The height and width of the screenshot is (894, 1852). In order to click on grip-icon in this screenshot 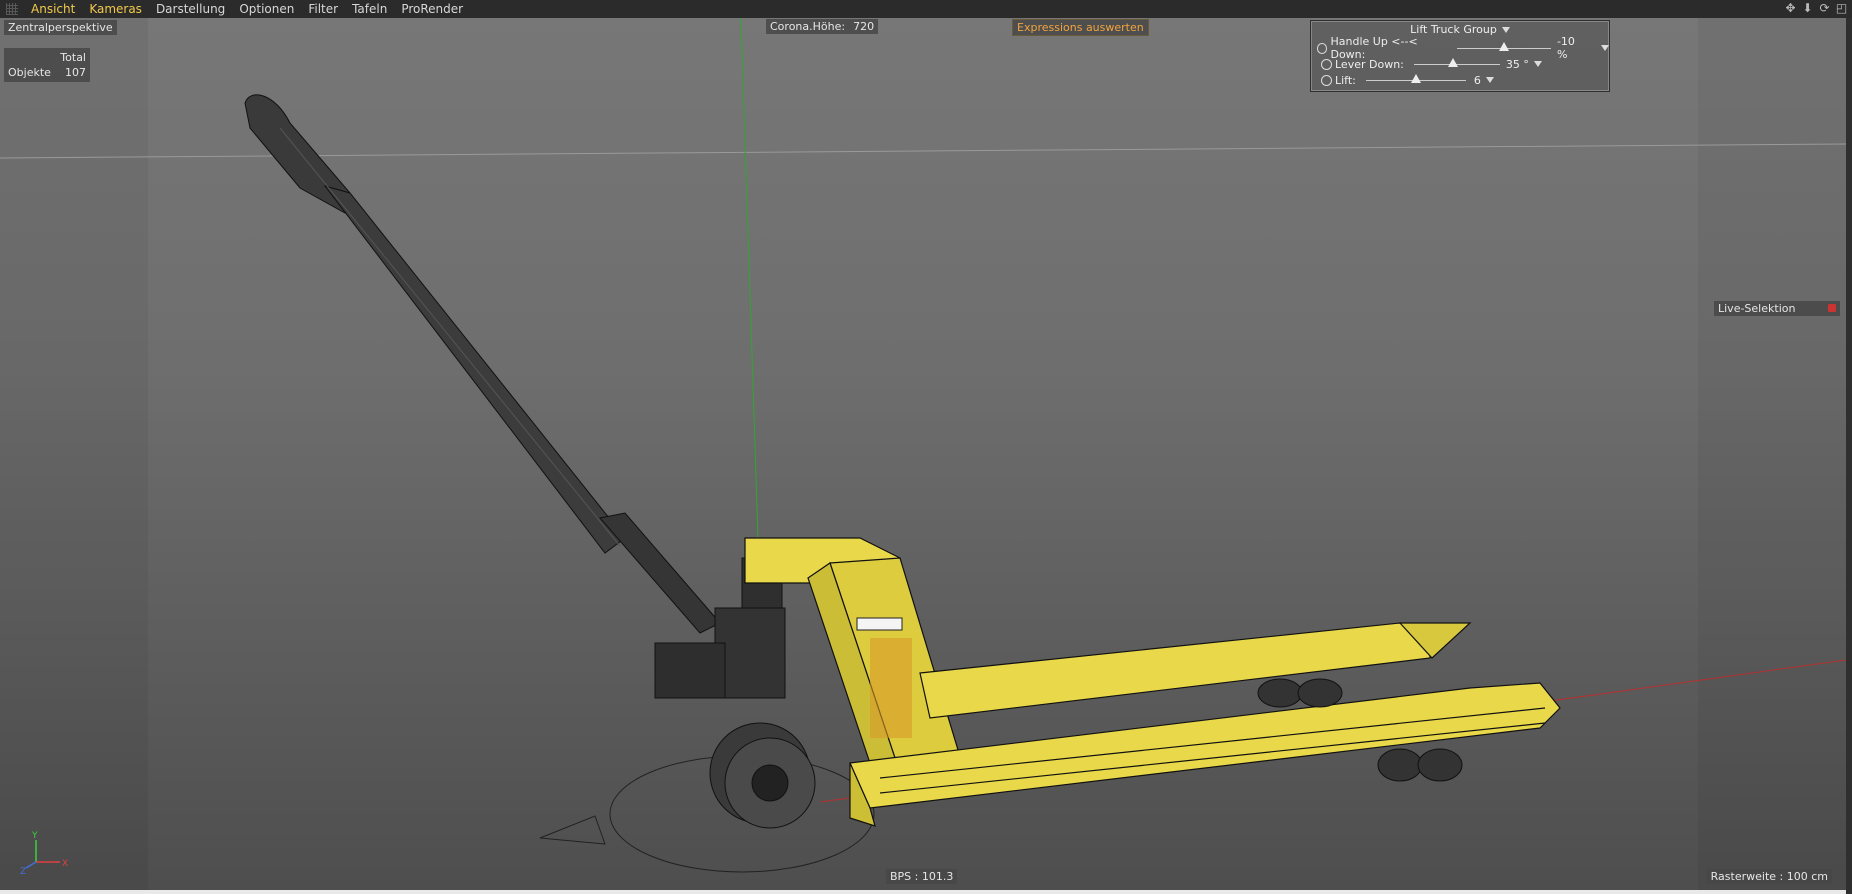, I will do `click(12, 9)`.